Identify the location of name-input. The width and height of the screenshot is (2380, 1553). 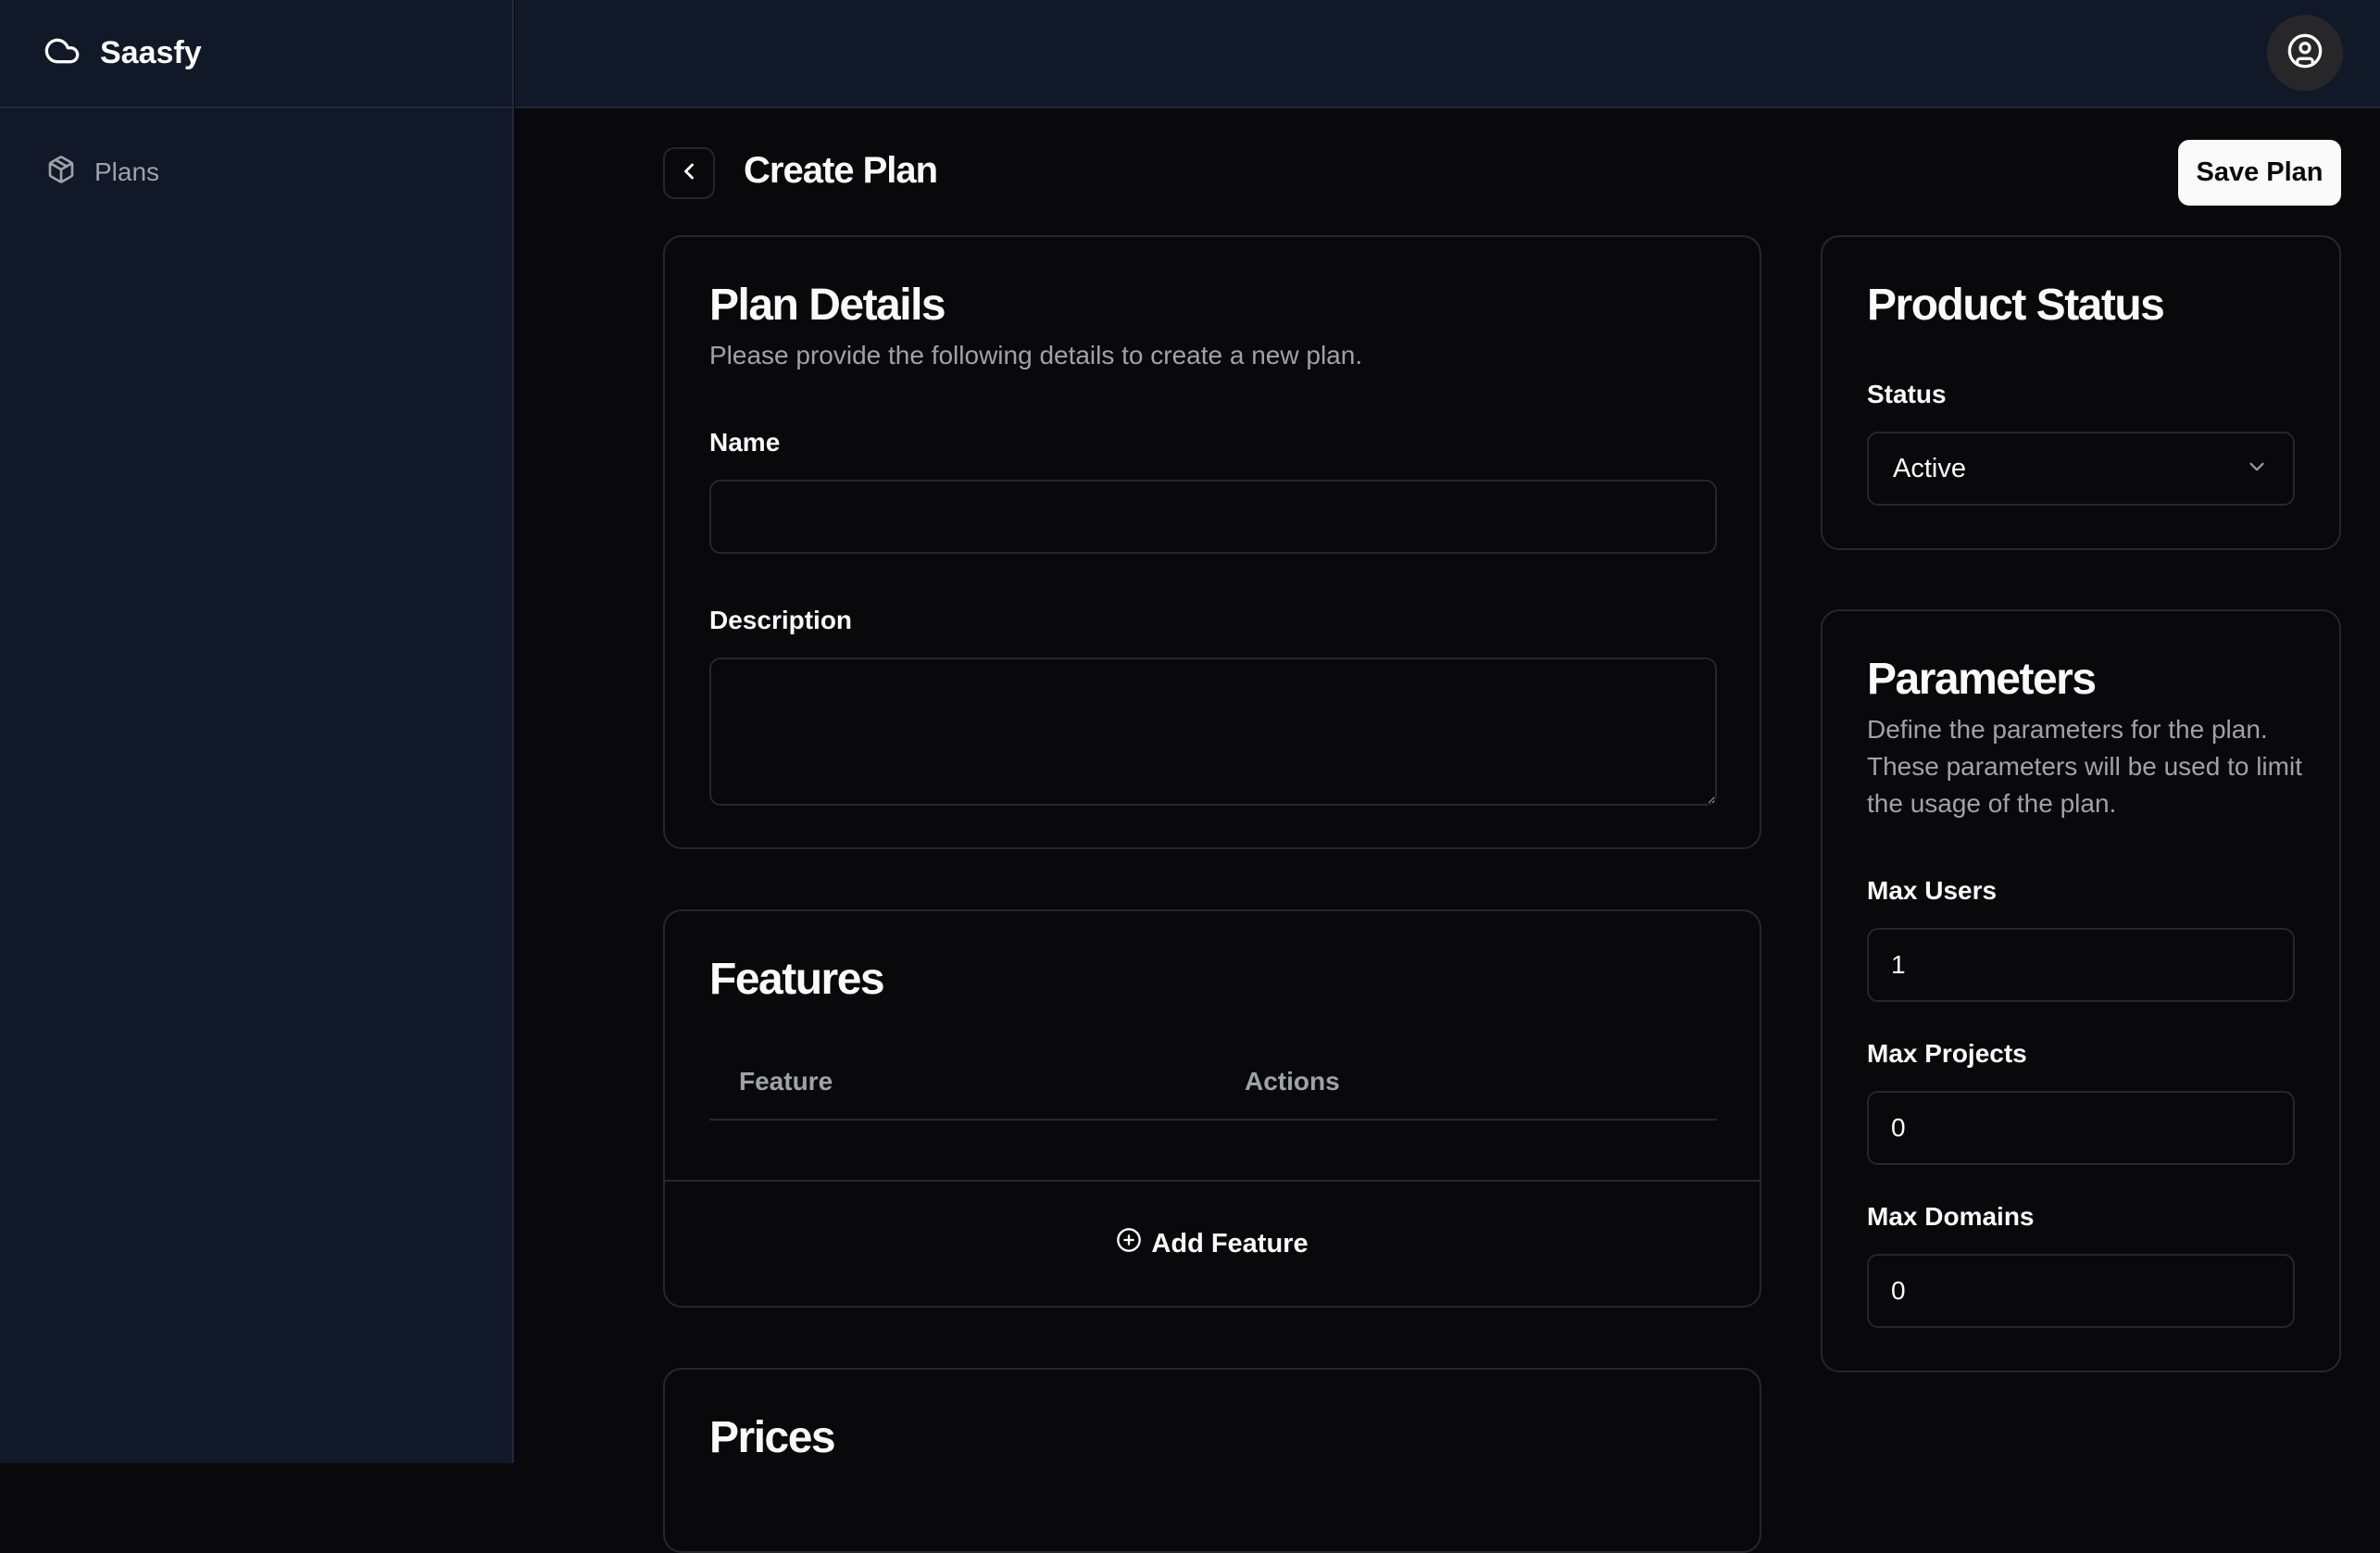
(1213, 517).